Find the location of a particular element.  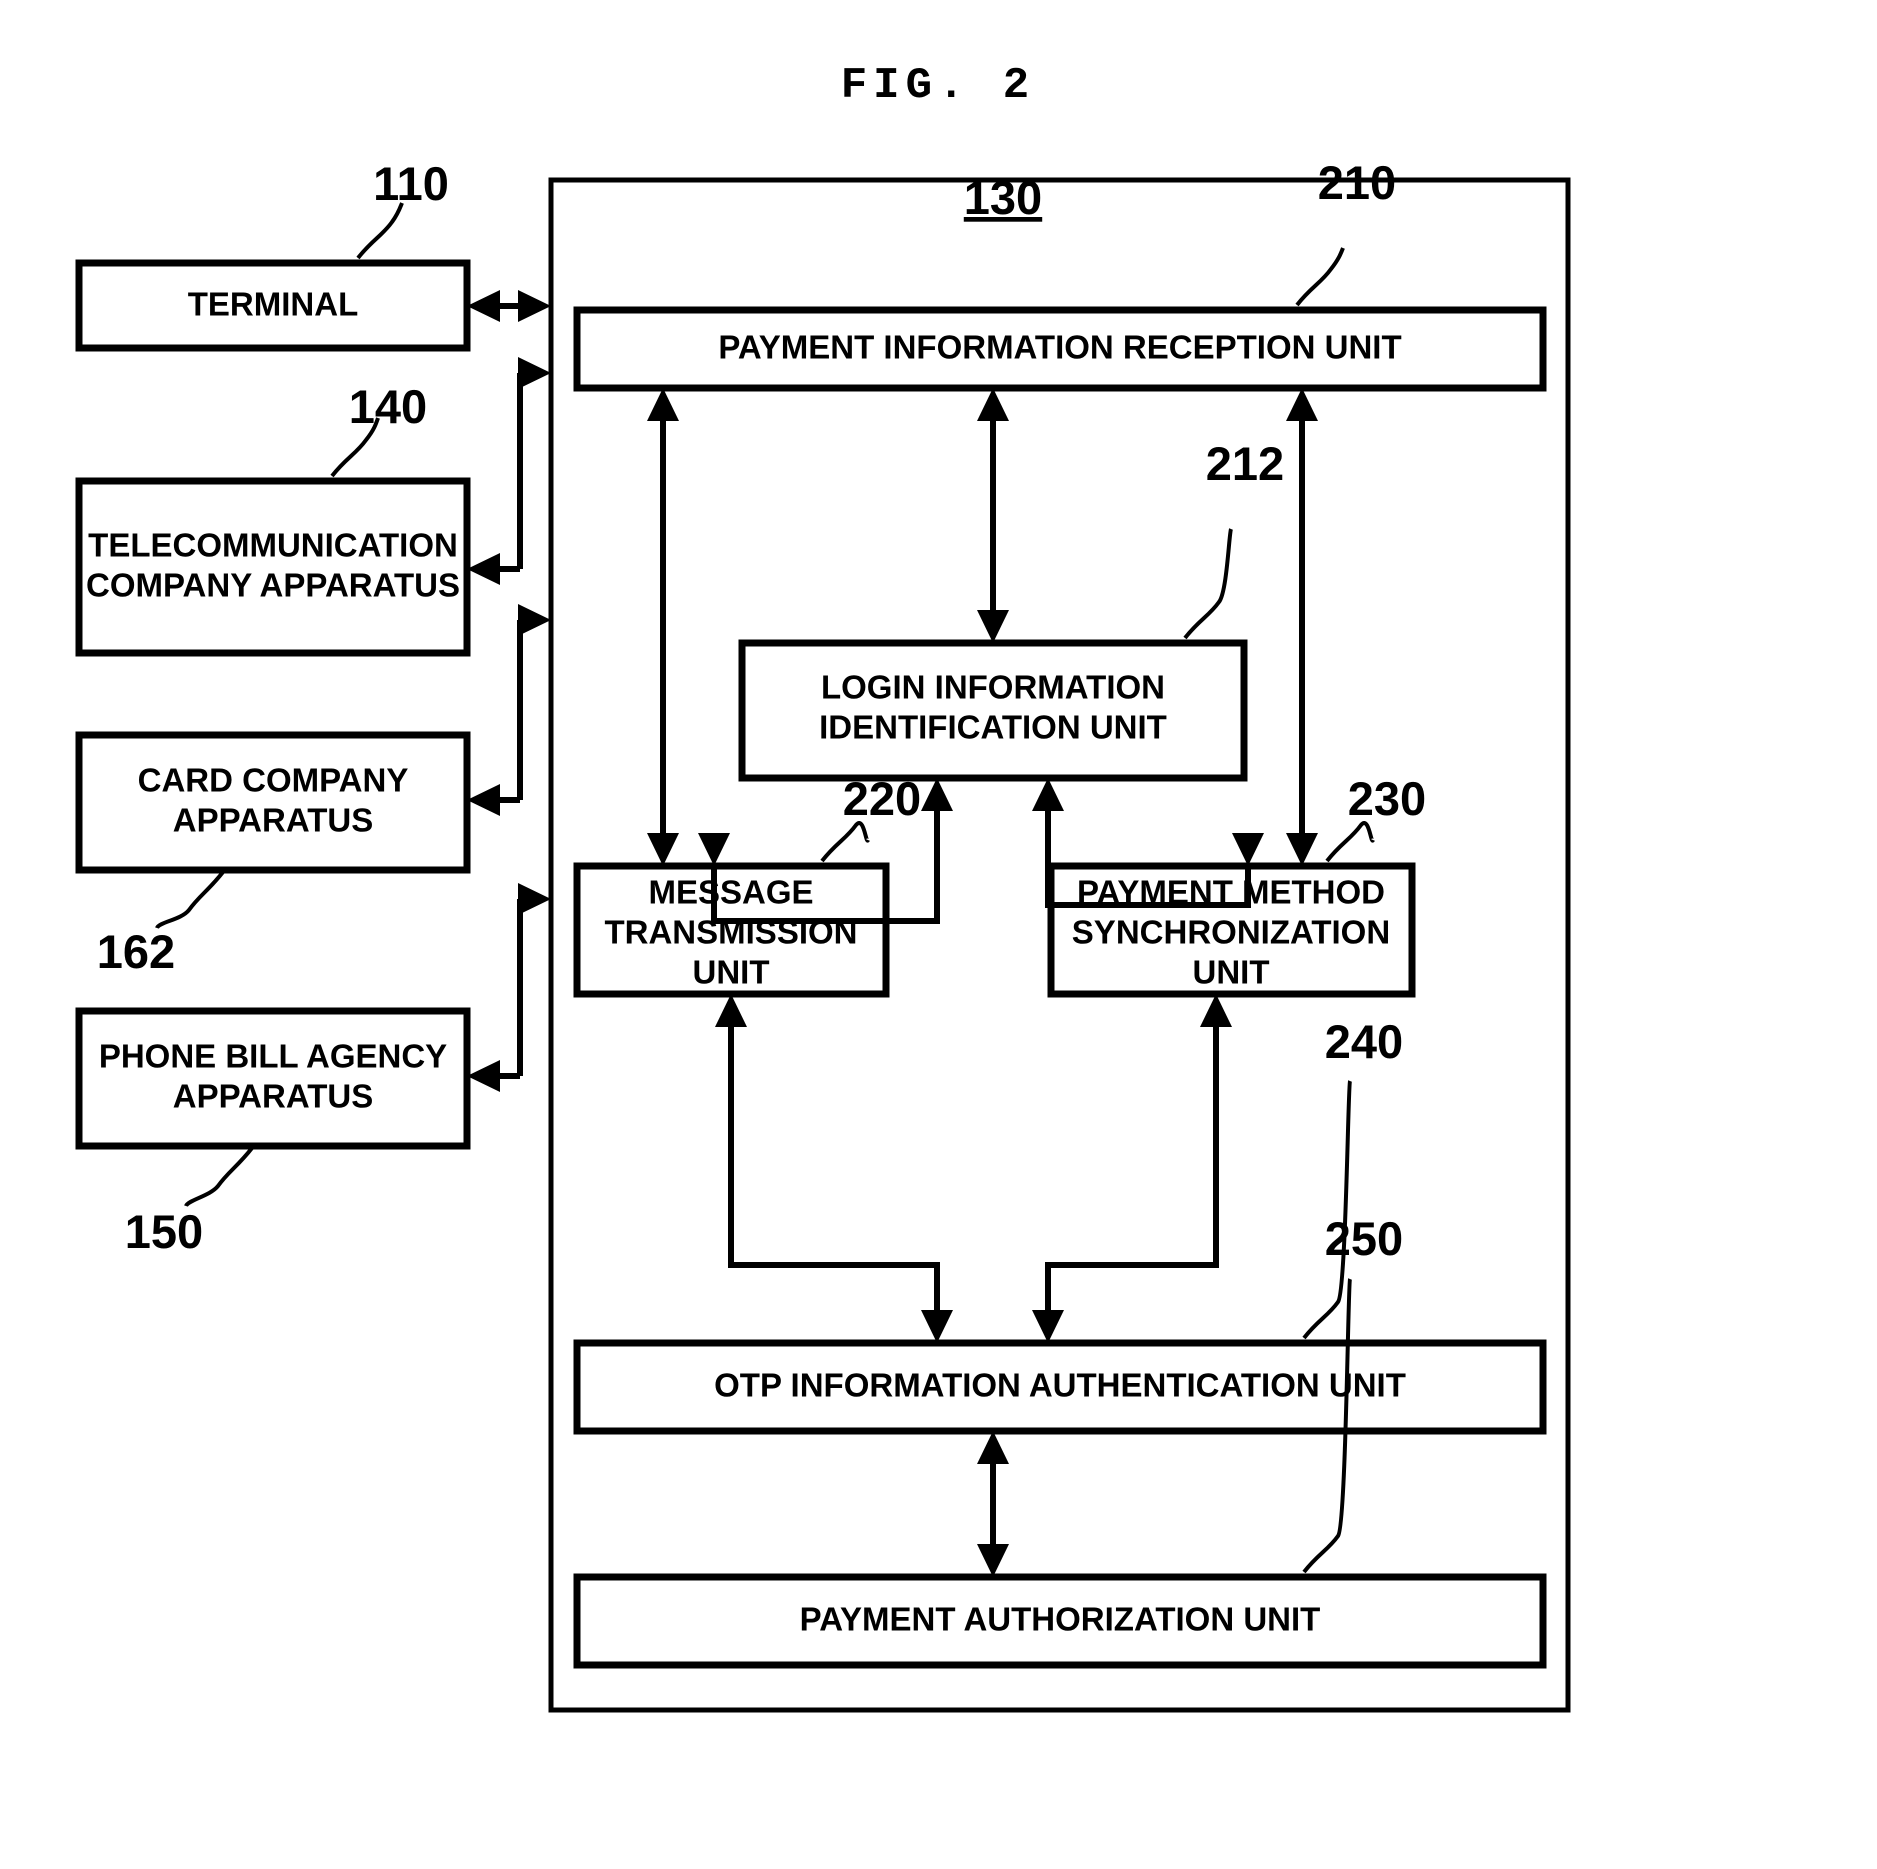

block-message-label-line1: MESSAGE is located at coordinates (730, 892).